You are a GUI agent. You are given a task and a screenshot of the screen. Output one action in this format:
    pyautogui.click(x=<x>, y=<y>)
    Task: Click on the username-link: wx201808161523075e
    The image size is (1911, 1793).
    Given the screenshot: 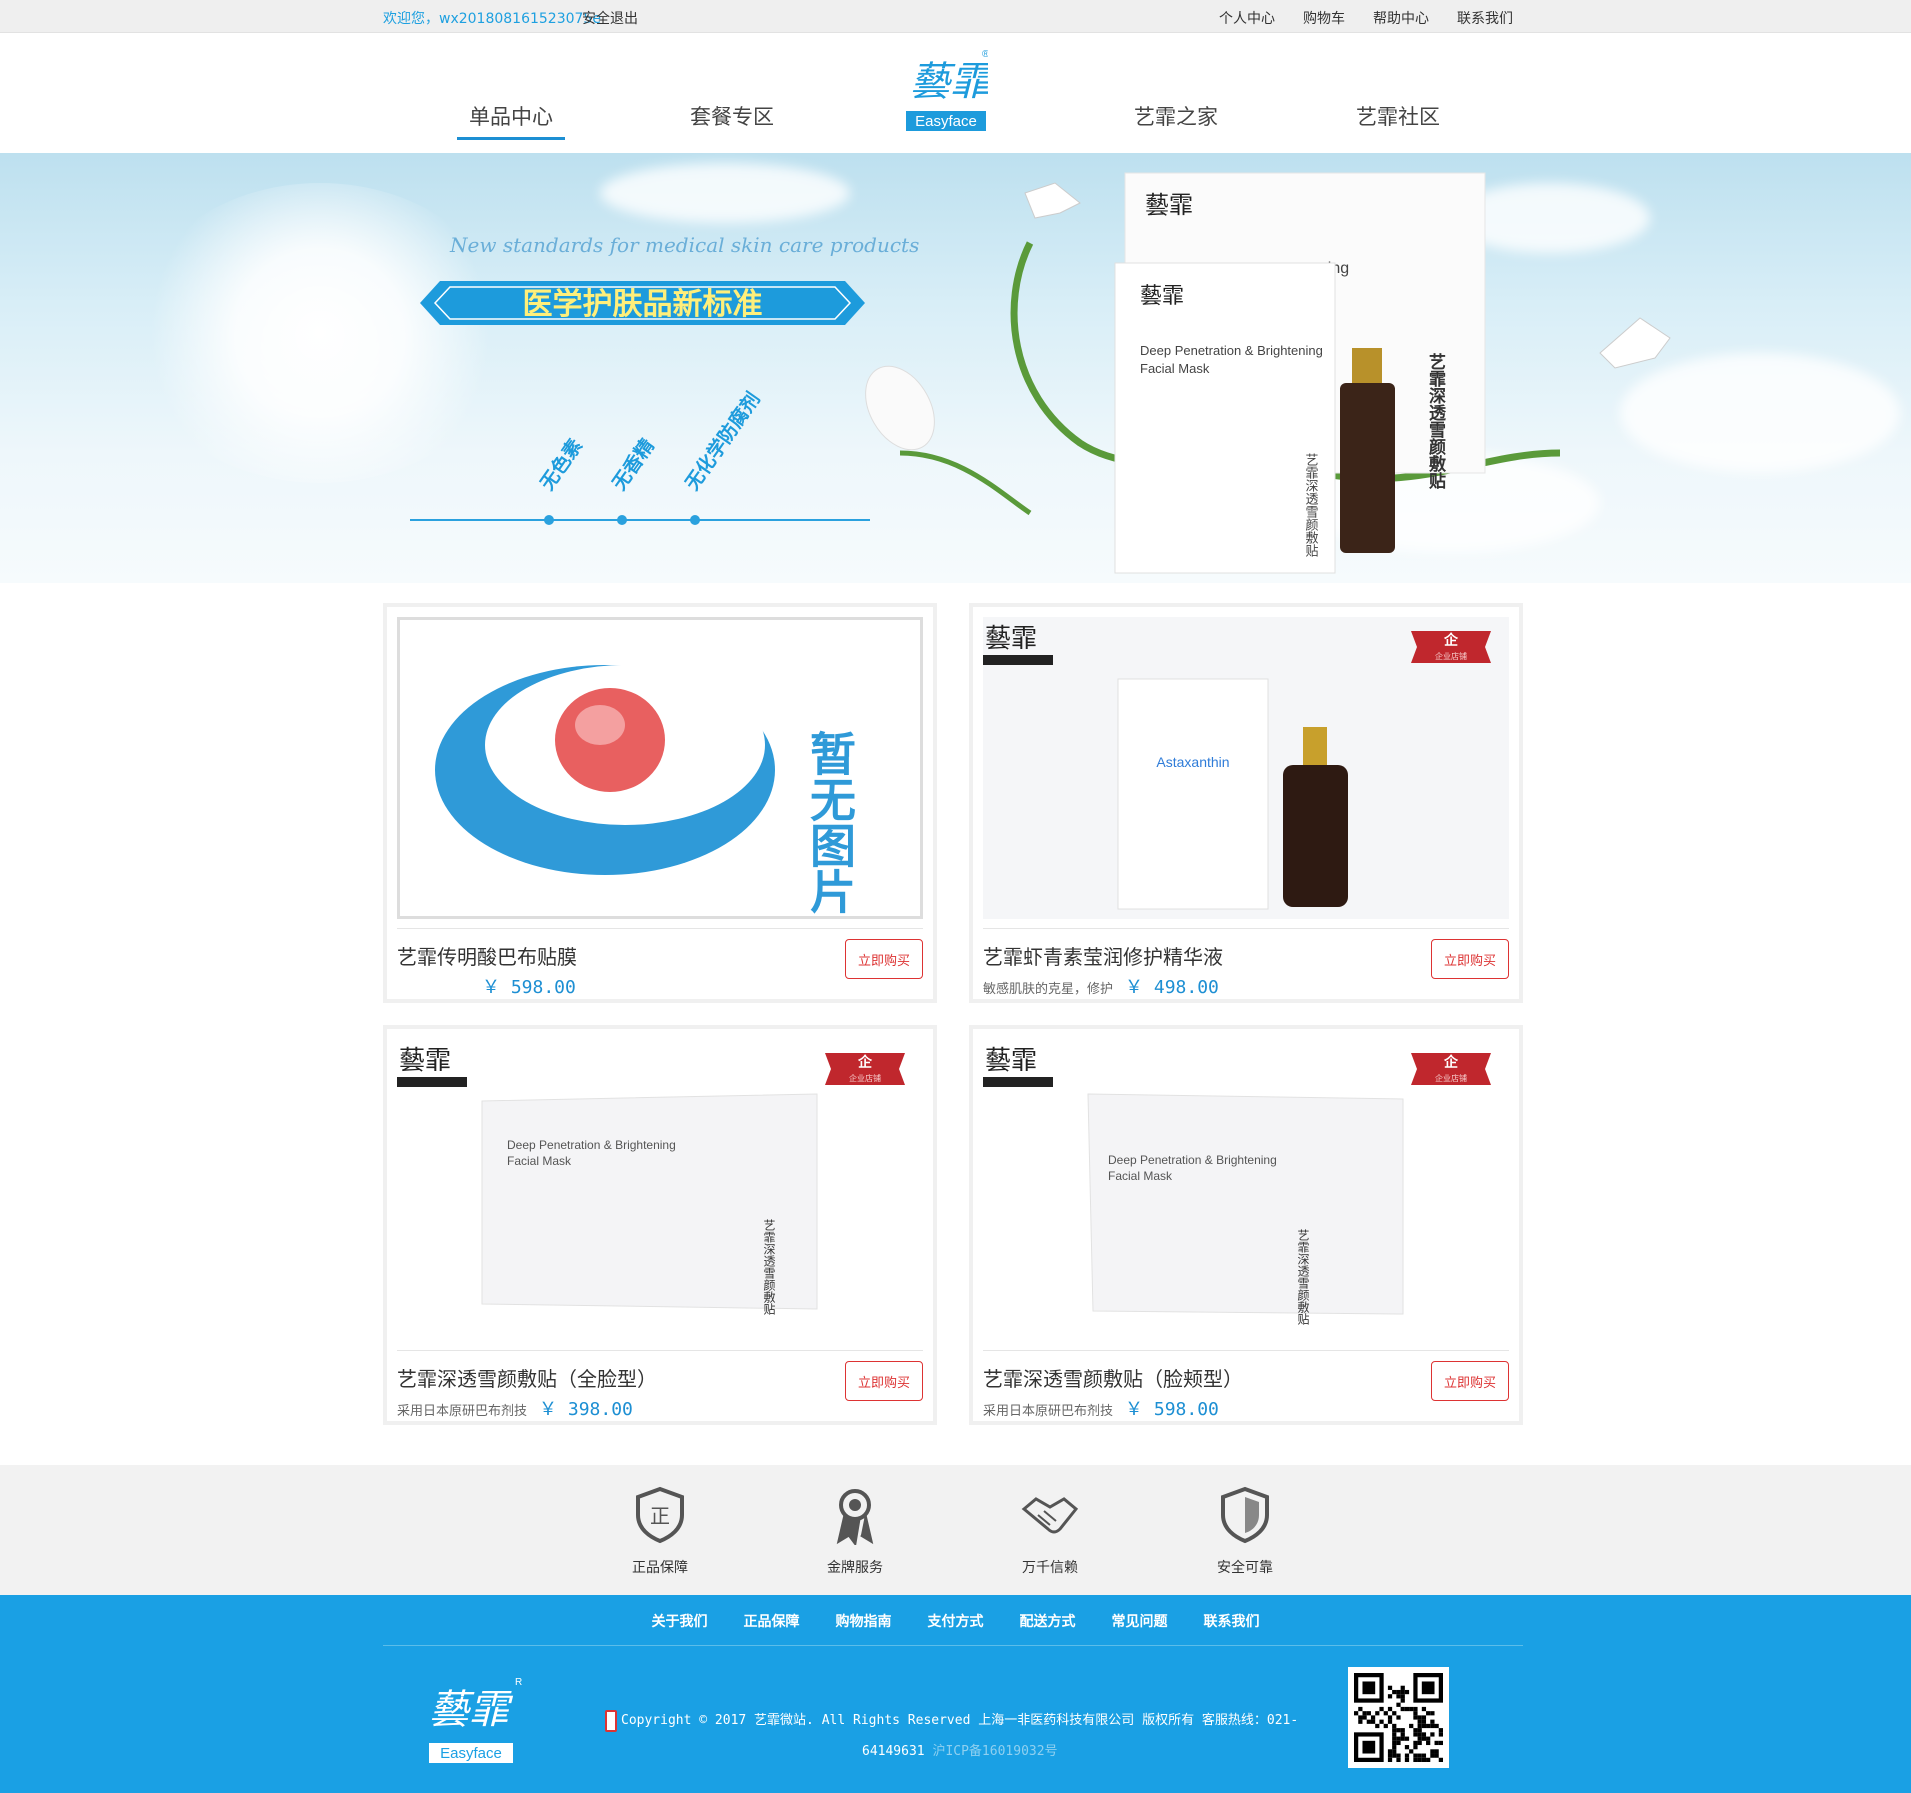 What is the action you would take?
    pyautogui.click(x=520, y=19)
    